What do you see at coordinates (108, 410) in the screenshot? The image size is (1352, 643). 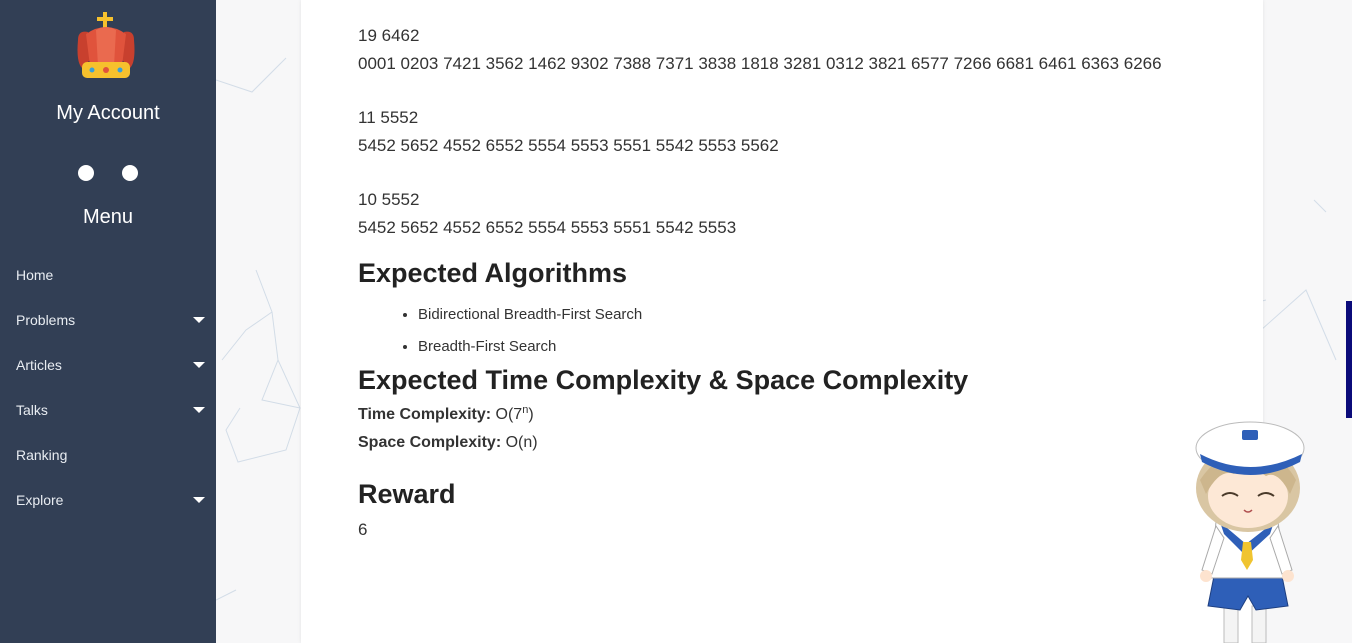 I see `sidebar-item-talks: Talks` at bounding box center [108, 410].